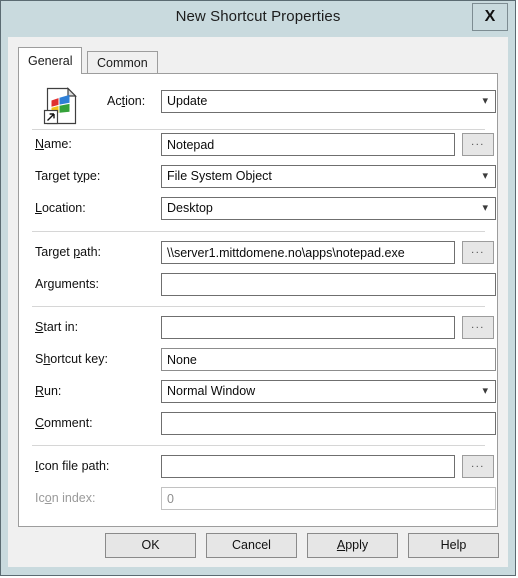 This screenshot has height=578, width=518. I want to click on ok-button: OK, so click(150, 545).